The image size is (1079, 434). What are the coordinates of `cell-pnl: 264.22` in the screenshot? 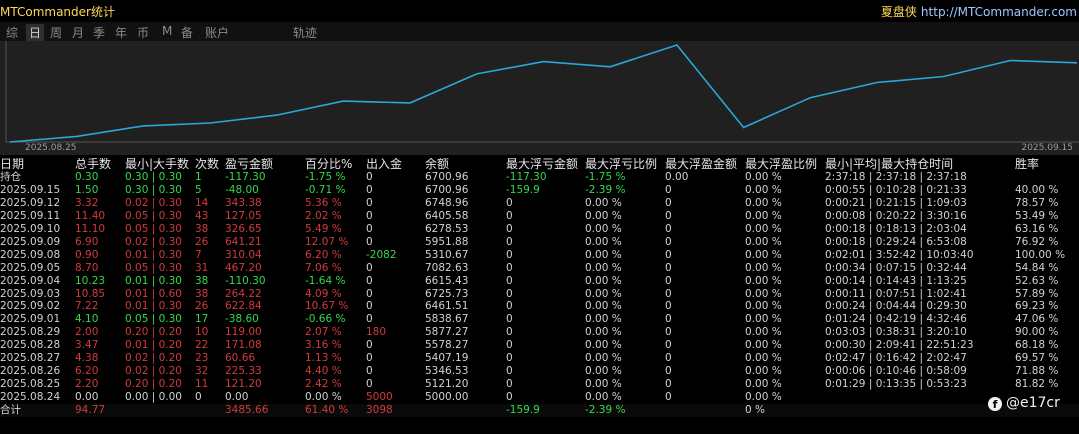 It's located at (243, 293).